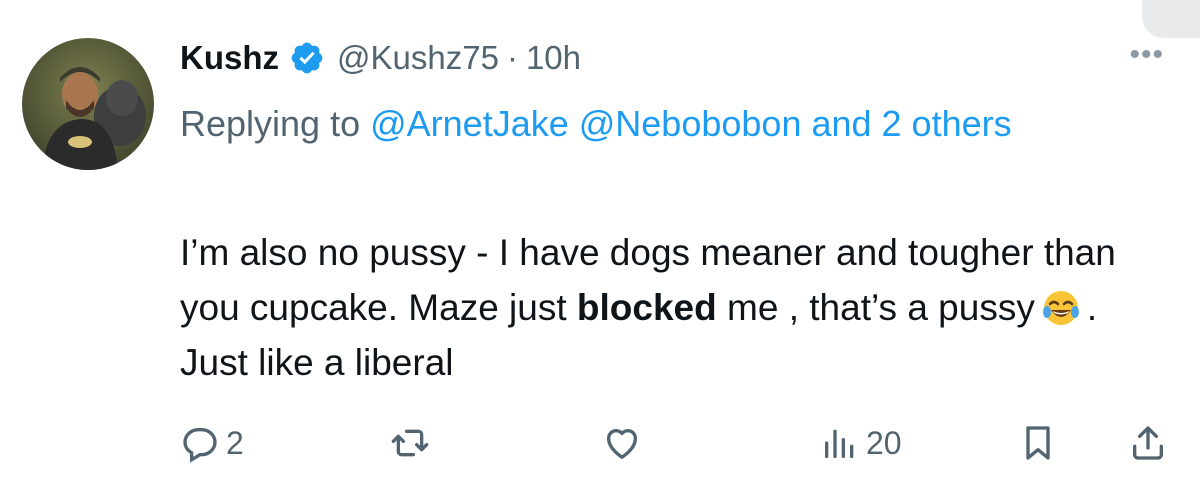 Image resolution: width=1200 pixels, height=483 pixels. Describe the element at coordinates (229, 58) in the screenshot. I see `author-name: Kushz` at that location.